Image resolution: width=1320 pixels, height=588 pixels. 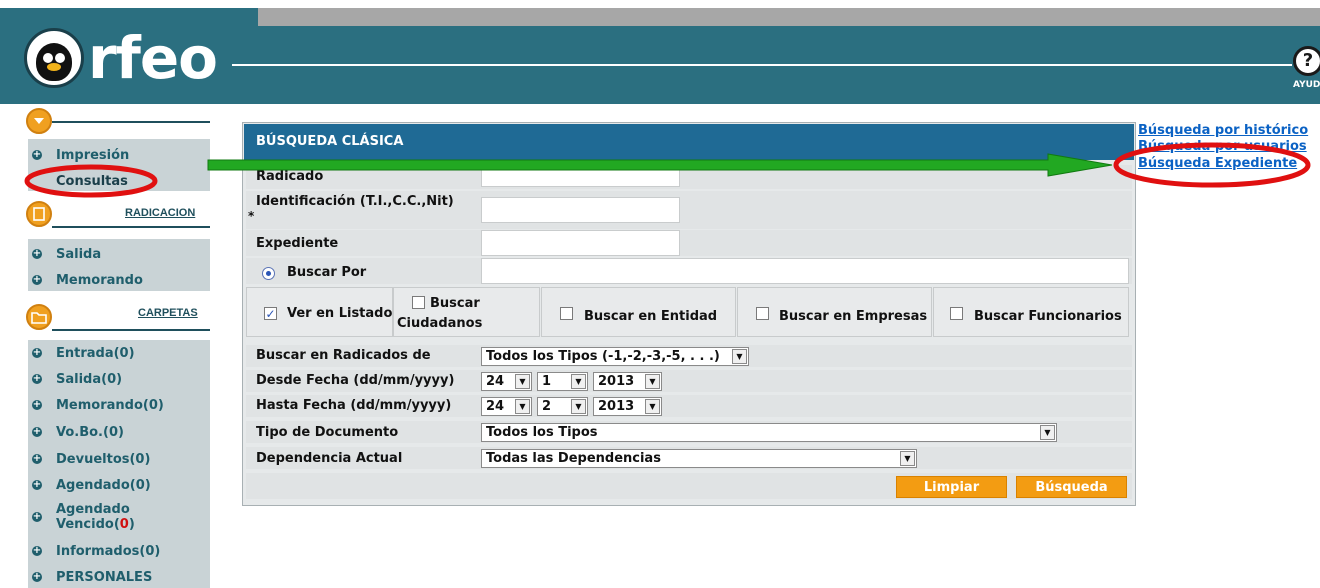 What do you see at coordinates (1212, 165) in the screenshot?
I see `busqueda-expediente-highlight-ellipse` at bounding box center [1212, 165].